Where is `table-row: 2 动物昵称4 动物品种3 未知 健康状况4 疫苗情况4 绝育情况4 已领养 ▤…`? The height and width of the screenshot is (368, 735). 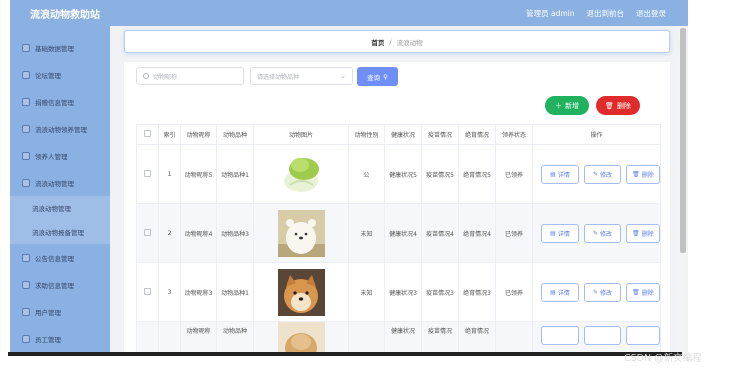 table-row: 2 动物昵称4 动物品种3 未知 健康状况4 疫苗情况4 绝育情况4 已领养 ▤… is located at coordinates (398, 233).